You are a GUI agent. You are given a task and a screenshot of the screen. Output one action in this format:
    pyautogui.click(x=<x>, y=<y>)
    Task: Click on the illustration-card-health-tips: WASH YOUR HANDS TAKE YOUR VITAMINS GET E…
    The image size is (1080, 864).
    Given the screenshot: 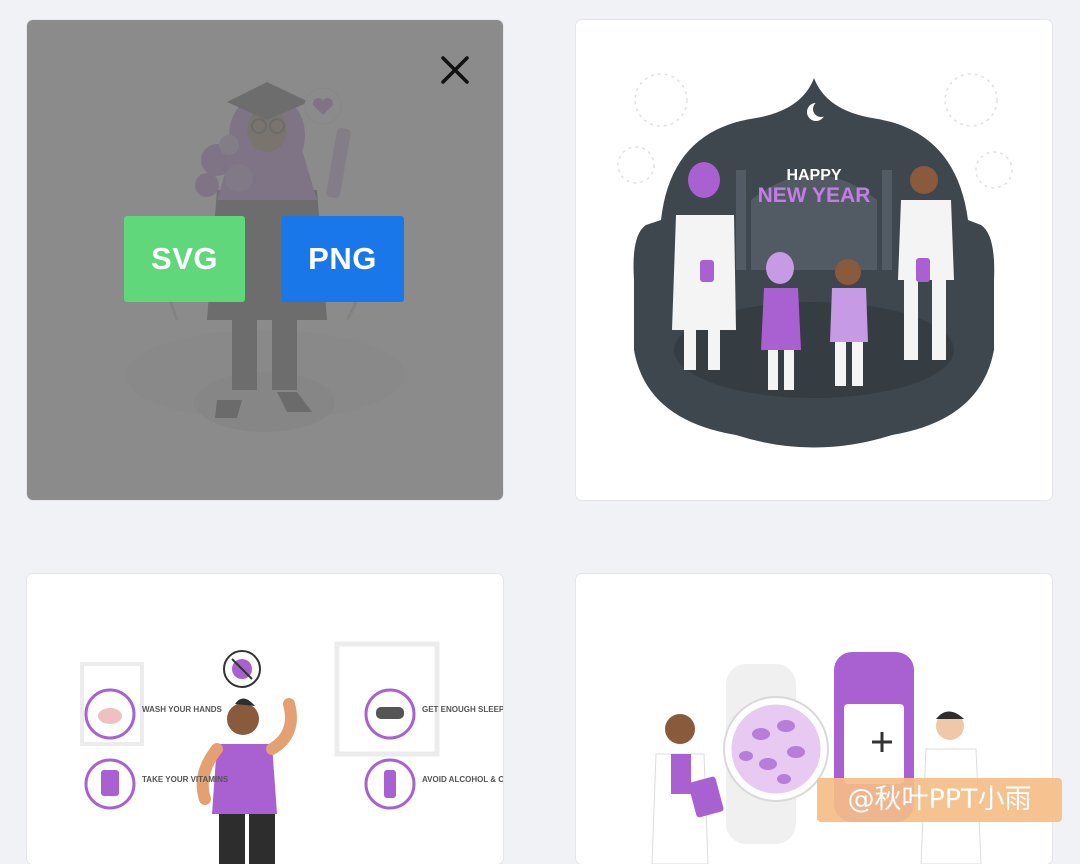 What is the action you would take?
    pyautogui.click(x=265, y=719)
    